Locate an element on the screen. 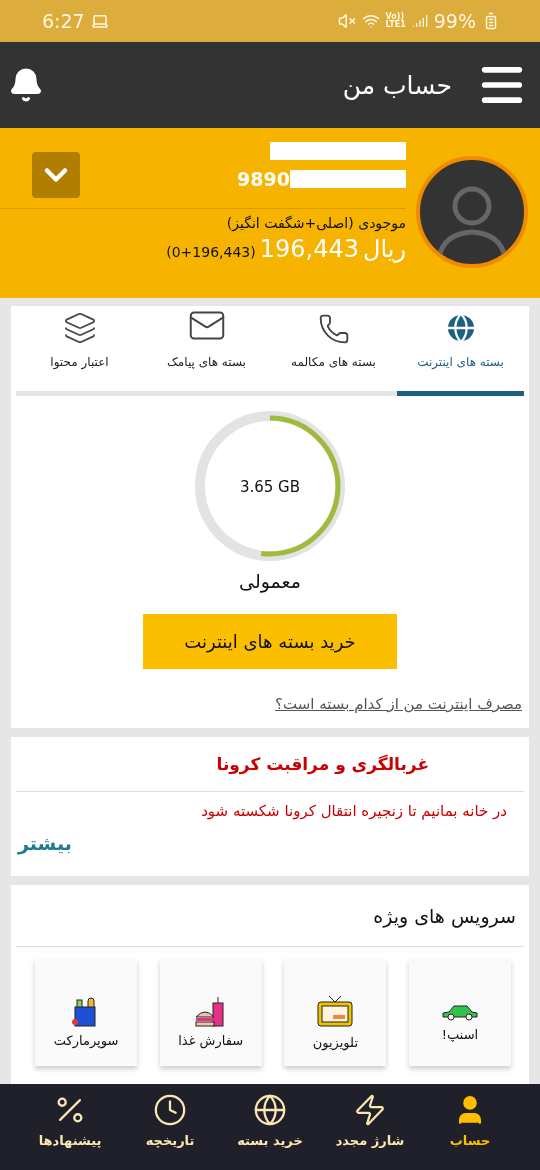 The image size is (540, 1170). burger-drink-icon is located at coordinates (210, 1011).